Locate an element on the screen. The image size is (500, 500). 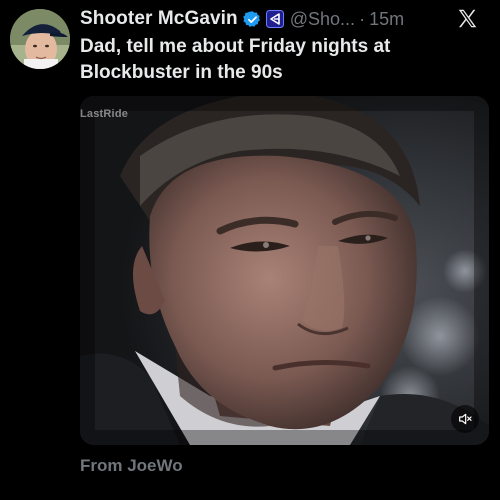
affiliation-badge-icon is located at coordinates (274, 19).